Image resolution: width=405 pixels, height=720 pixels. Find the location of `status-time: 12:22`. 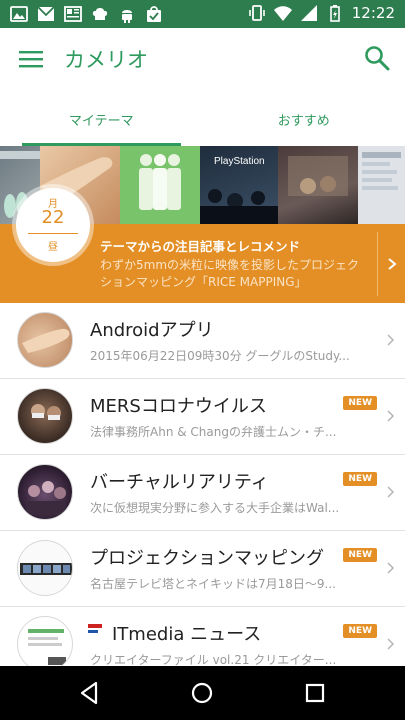

status-time: 12:22 is located at coordinates (373, 13).